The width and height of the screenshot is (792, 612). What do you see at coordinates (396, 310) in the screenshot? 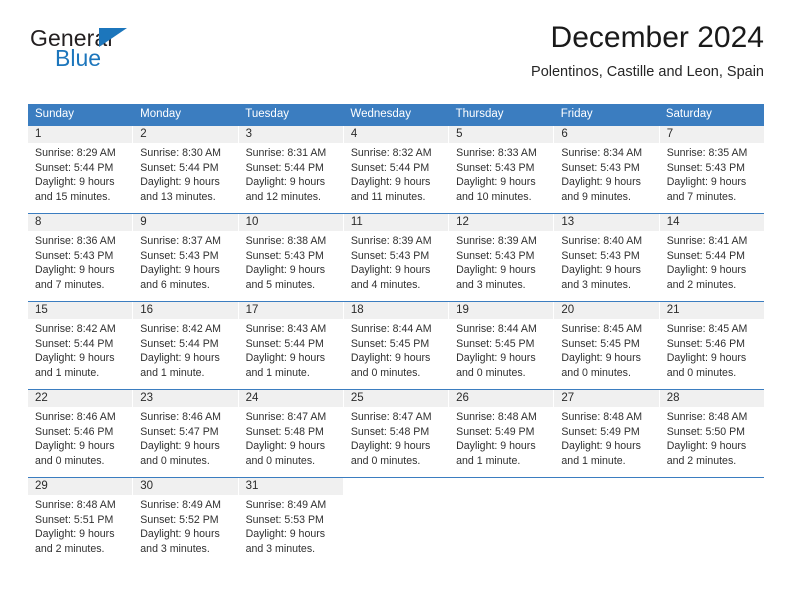
I see `day-number: 18` at bounding box center [396, 310].